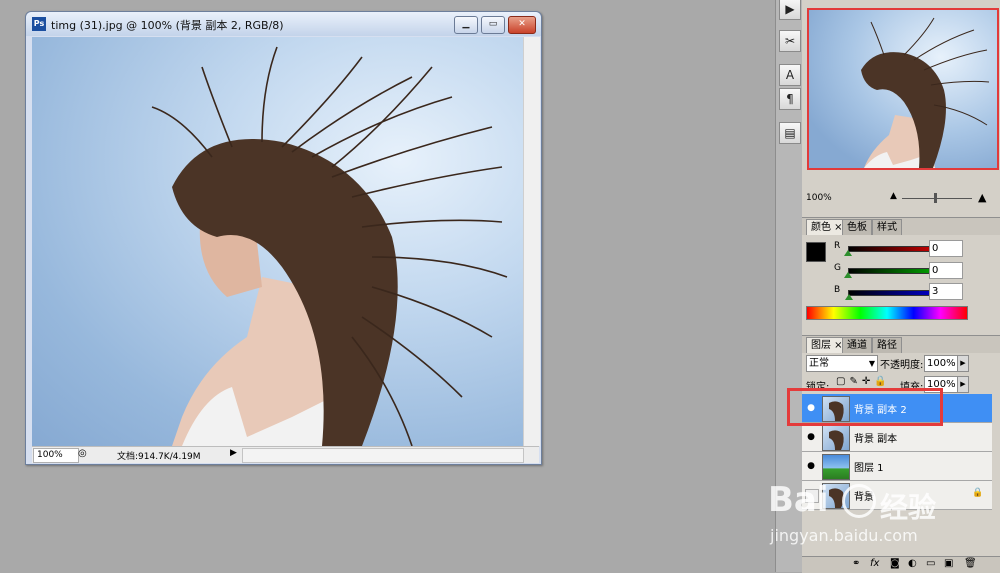 This screenshot has height=573, width=1000. Describe the element at coordinates (167, 25) in the screenshot. I see `document-title: timg (31).jpg @ 100% (背景 副本 2, RGB/8)` at that location.